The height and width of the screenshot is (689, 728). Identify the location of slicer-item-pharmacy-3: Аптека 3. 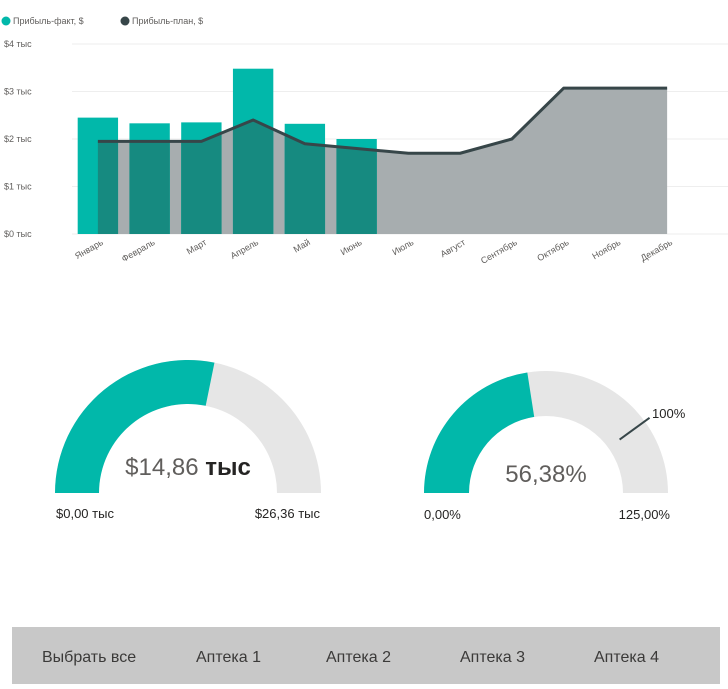
(492, 655).